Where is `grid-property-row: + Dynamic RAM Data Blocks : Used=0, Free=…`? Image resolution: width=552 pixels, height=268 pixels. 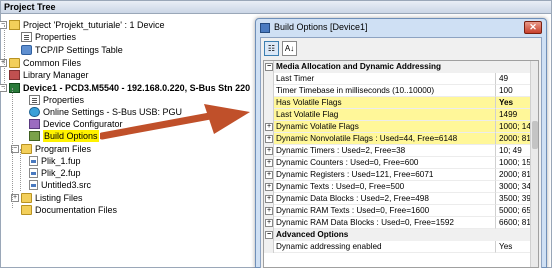 grid-property-row: + Dynamic RAM Data Blocks : Used=0, Free=… is located at coordinates (401, 223).